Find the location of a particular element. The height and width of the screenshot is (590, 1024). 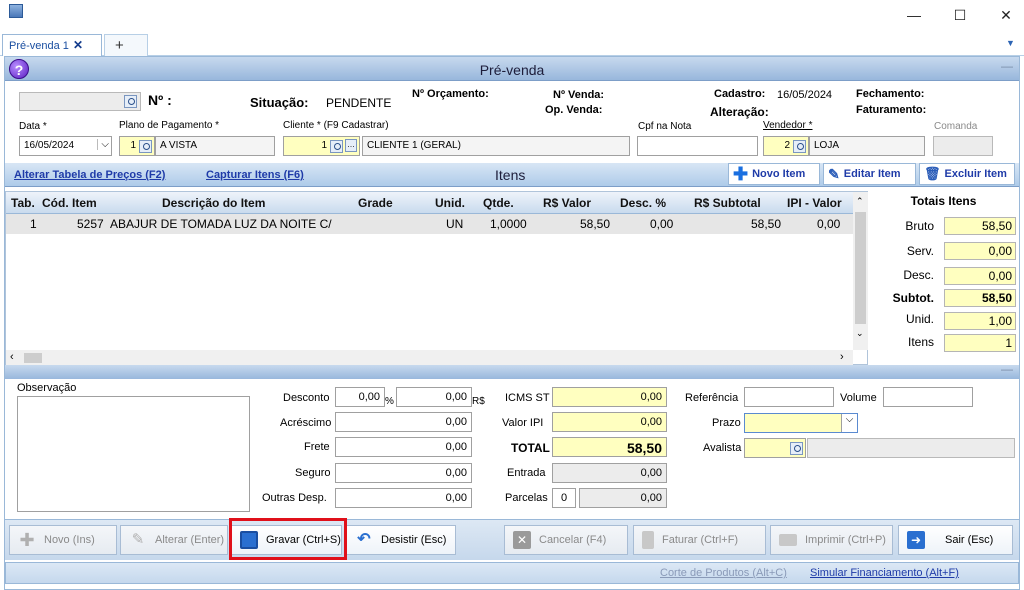

tab-menu-icon: ▼ is located at coordinates (1012, 44).